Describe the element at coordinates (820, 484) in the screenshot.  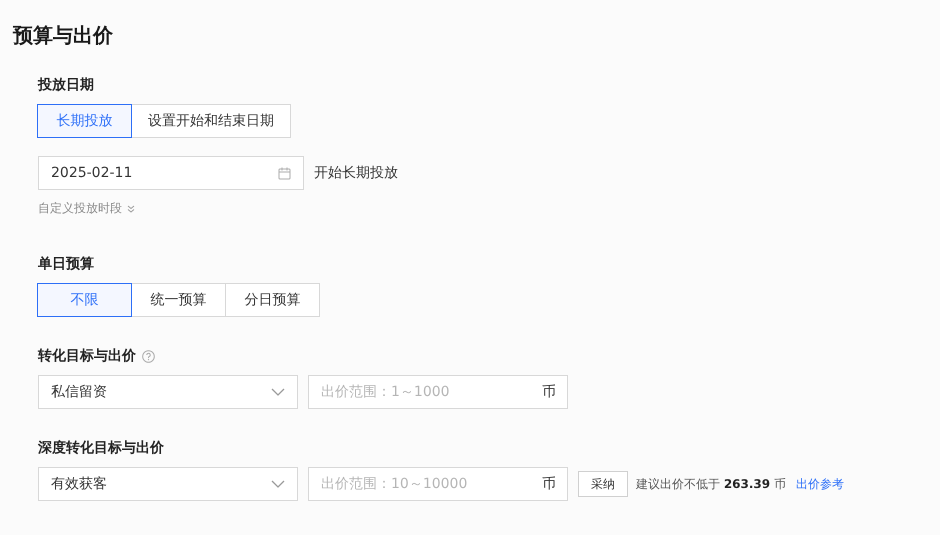
I see `bid-reference-link: 出价参考` at that location.